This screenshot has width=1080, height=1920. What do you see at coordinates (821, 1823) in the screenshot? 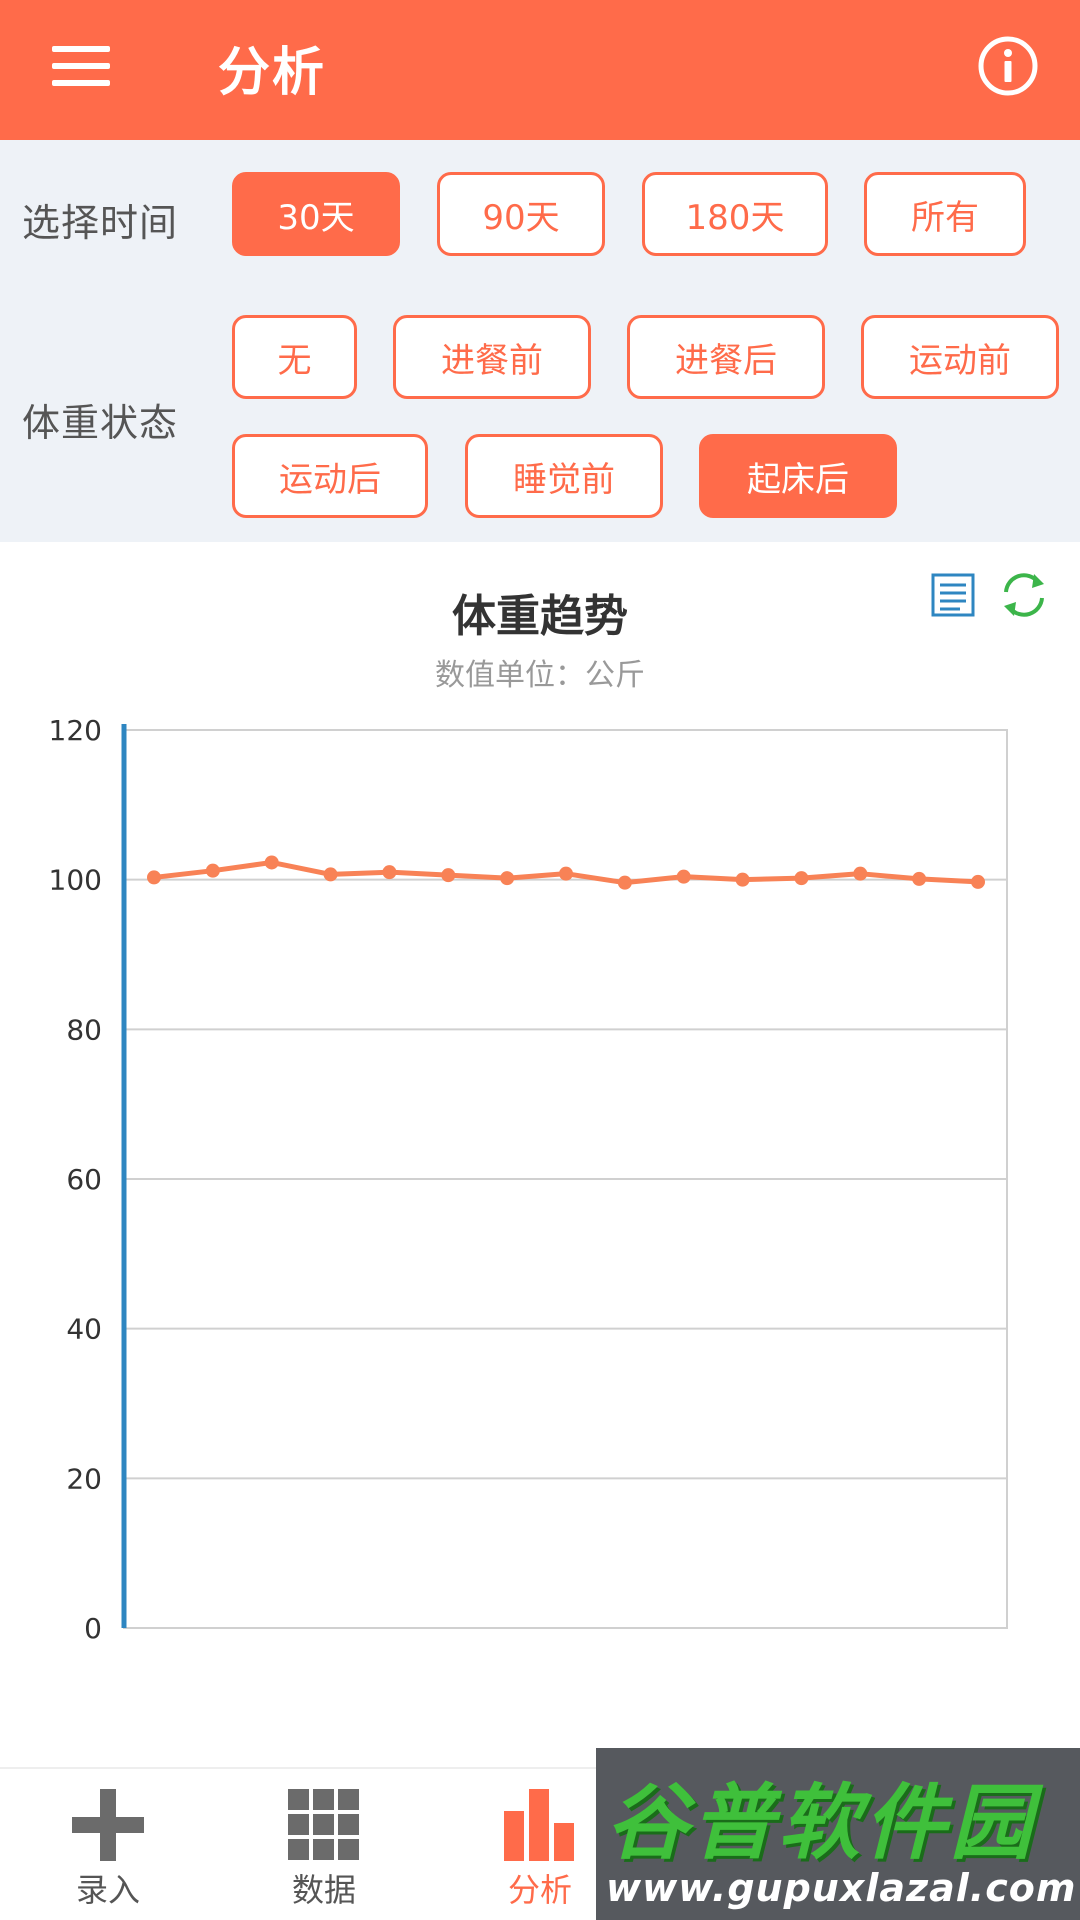
I see `watermark-text: 谷普软件园` at bounding box center [821, 1823].